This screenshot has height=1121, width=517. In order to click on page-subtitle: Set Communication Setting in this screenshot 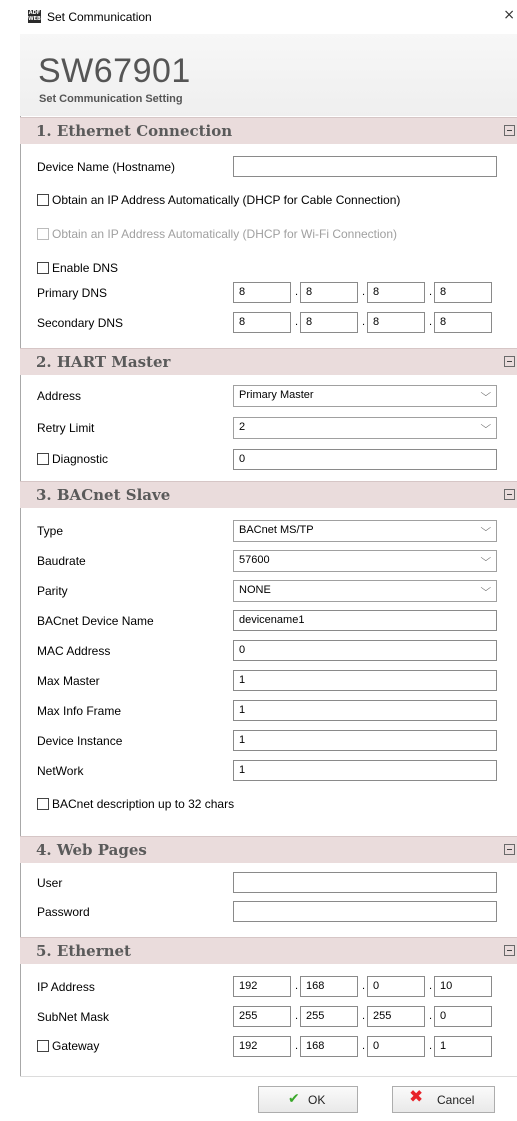, I will do `click(111, 99)`.